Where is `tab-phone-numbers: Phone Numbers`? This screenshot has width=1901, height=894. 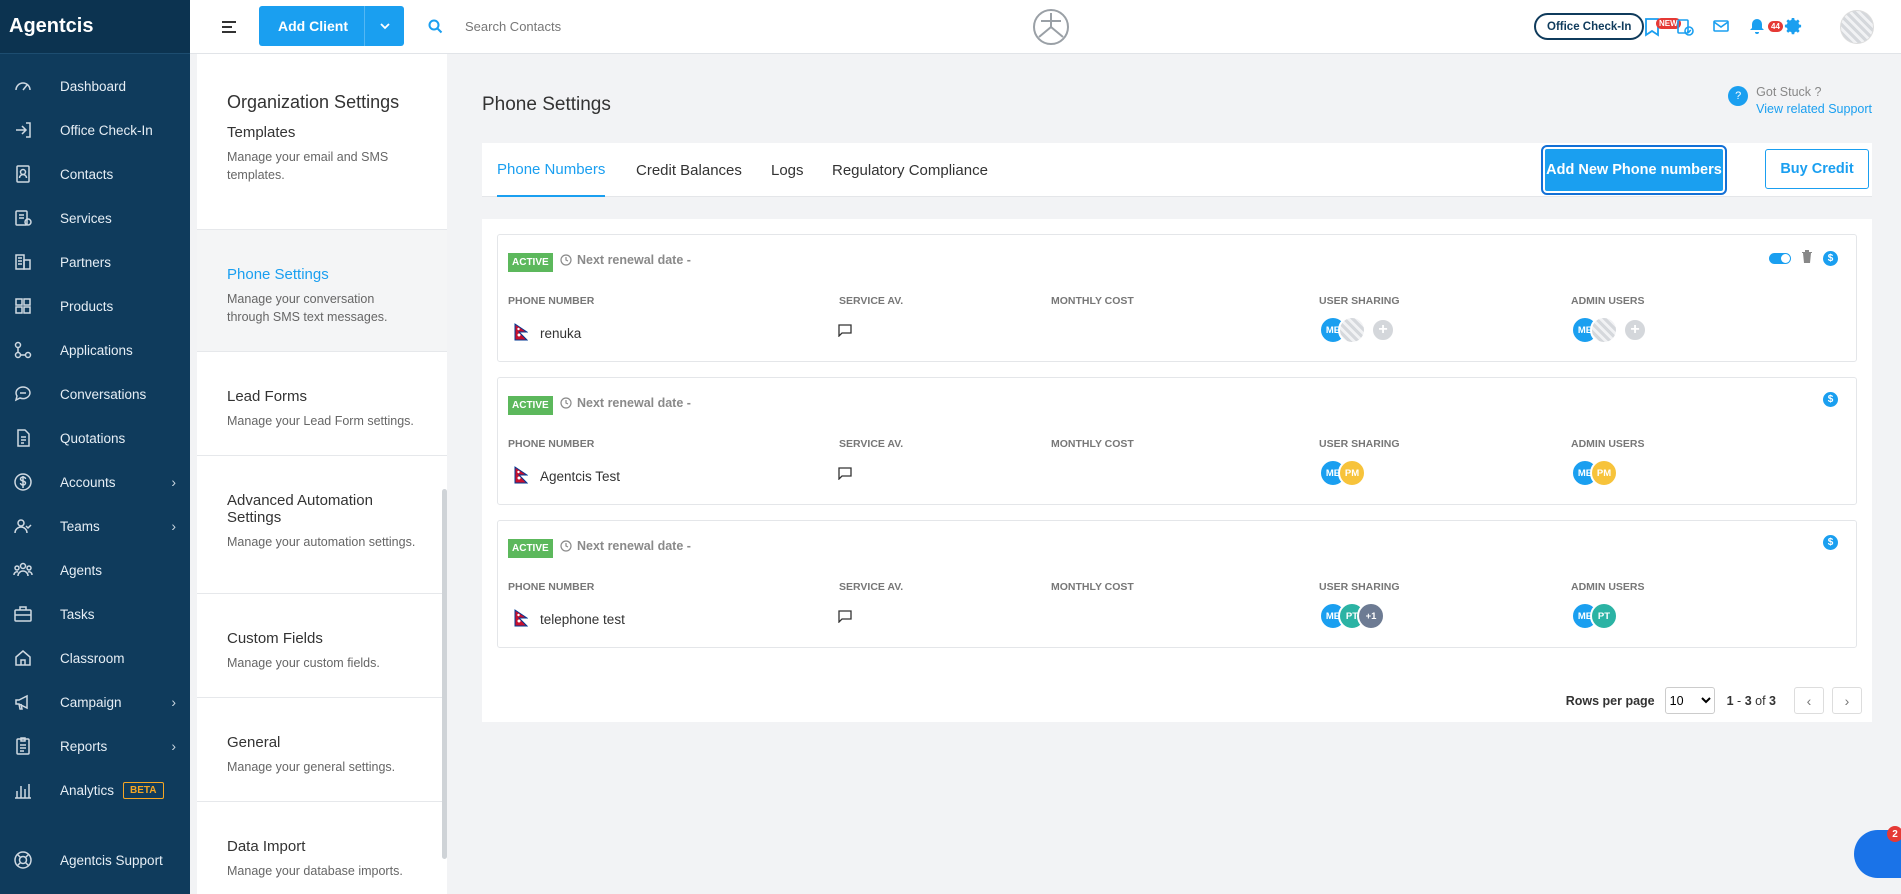 tab-phone-numbers: Phone Numbers is located at coordinates (551, 170).